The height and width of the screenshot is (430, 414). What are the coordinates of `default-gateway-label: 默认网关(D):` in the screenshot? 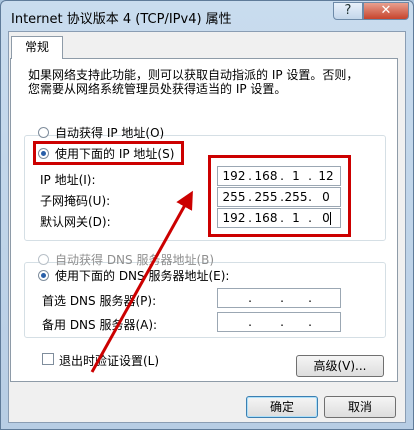 It's located at (75, 222).